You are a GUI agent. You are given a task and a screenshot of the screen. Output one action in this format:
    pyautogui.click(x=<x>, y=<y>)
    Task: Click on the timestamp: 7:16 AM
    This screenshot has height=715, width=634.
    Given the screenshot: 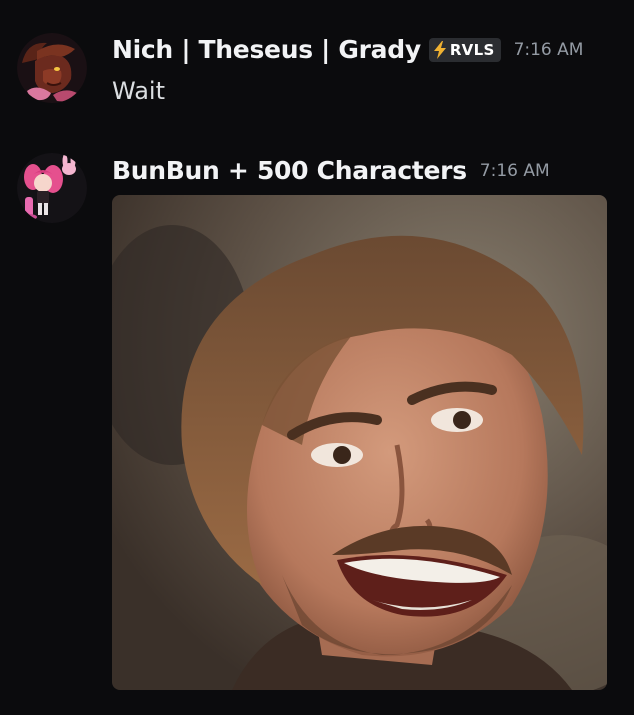 What is the action you would take?
    pyautogui.click(x=515, y=171)
    